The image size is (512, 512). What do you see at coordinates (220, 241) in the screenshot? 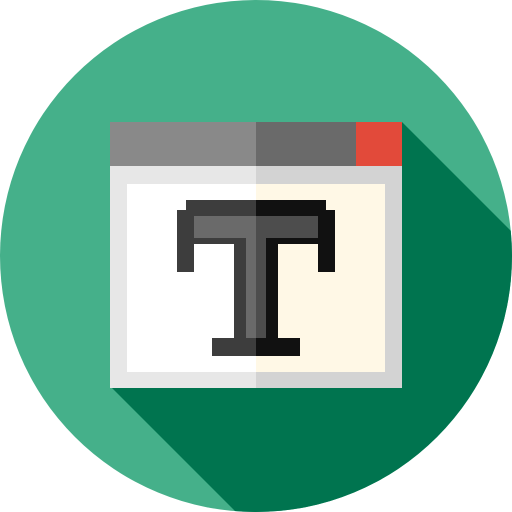
I see `glyph-inner-line-left` at bounding box center [220, 241].